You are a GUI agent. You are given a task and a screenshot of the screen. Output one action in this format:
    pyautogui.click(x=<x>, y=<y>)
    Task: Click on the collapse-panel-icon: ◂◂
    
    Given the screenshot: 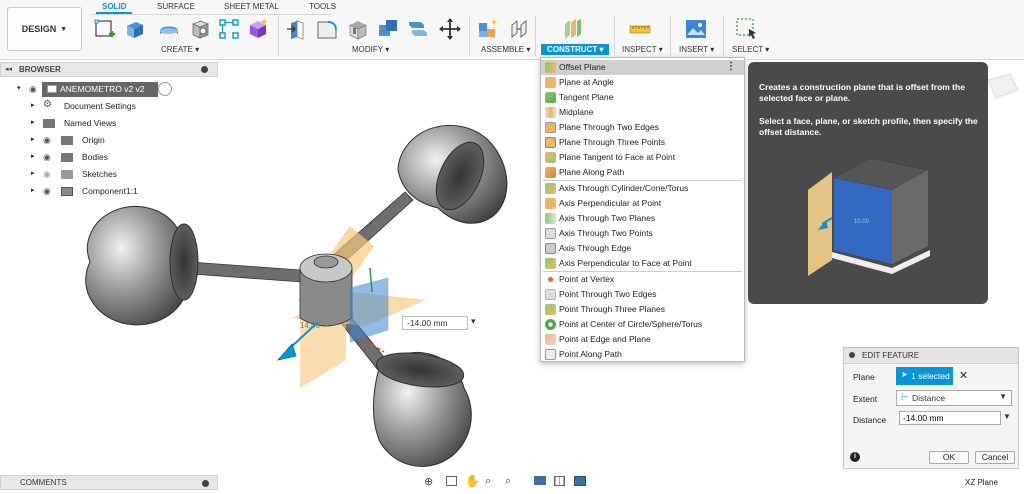 What is the action you would take?
    pyautogui.click(x=8, y=69)
    